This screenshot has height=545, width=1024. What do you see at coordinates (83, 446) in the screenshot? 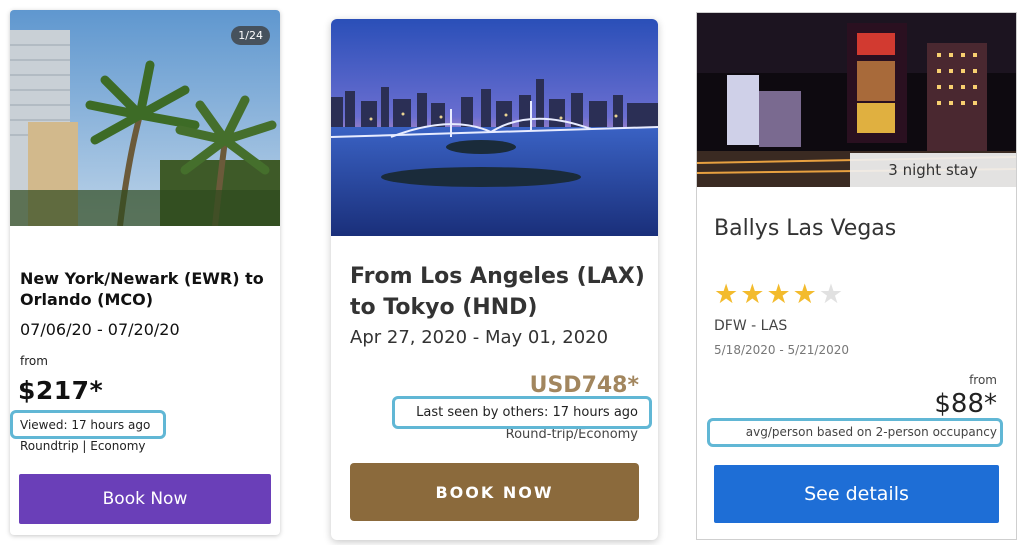
I see `trip-type: Roundtrip | Economy` at bounding box center [83, 446].